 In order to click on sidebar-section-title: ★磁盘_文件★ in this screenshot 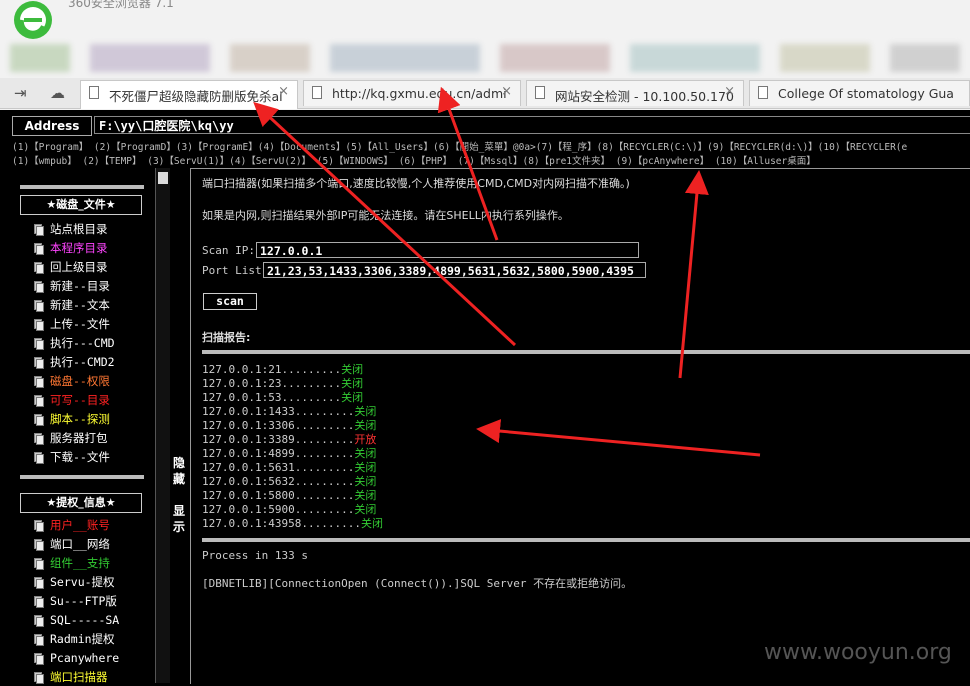, I will do `click(81, 205)`.